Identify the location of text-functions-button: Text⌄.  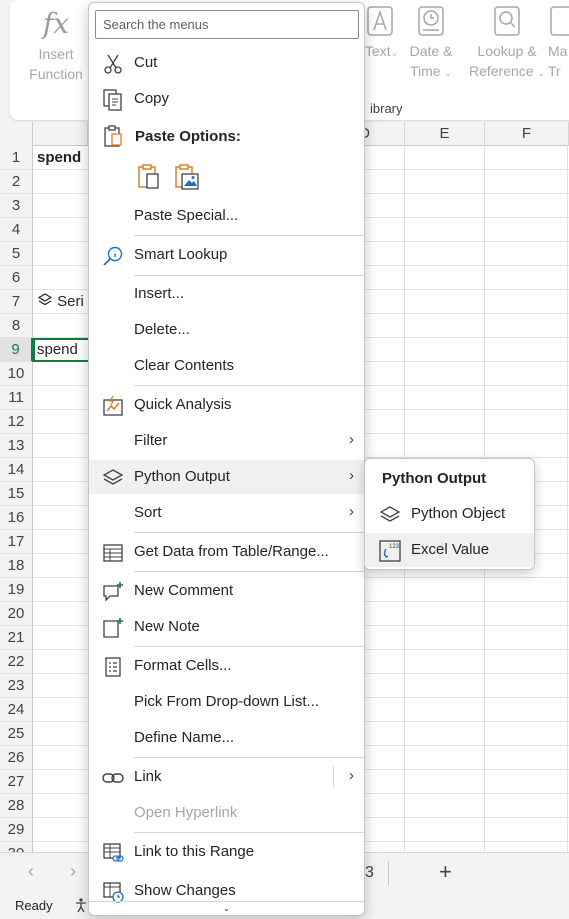
(381, 33).